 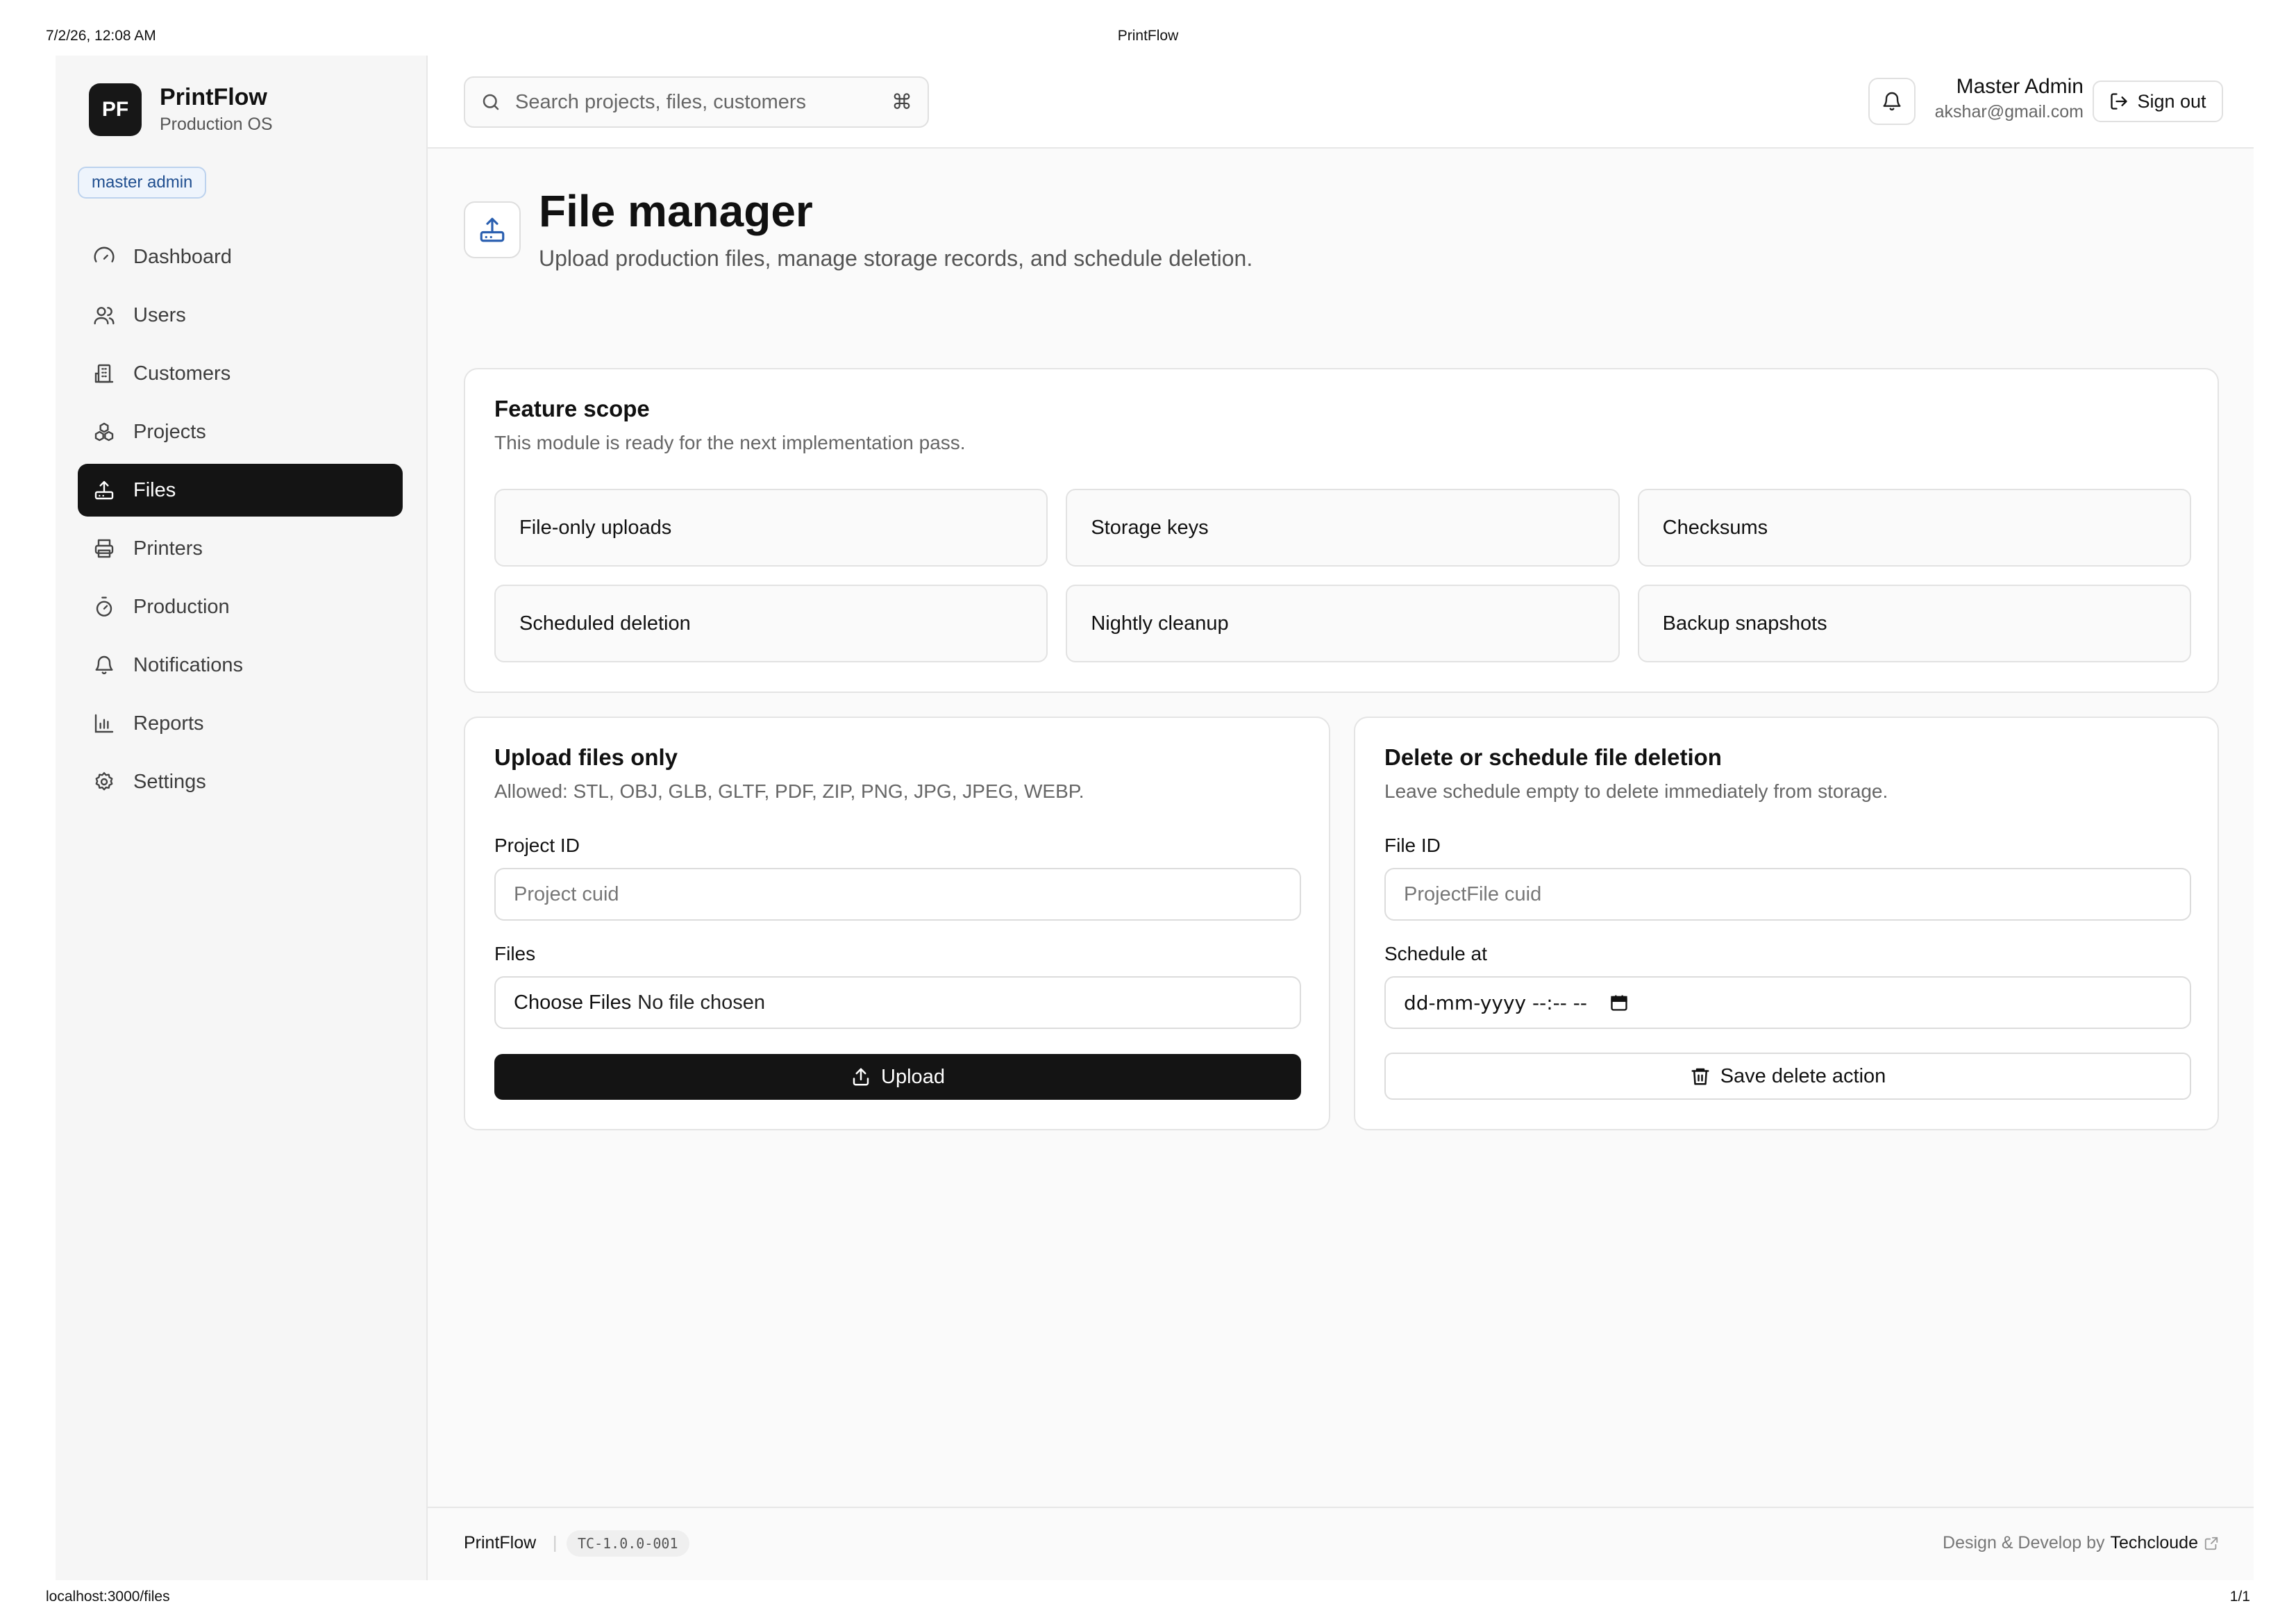 What do you see at coordinates (1343, 623) in the screenshot?
I see `feature-item: Nightly cleanup` at bounding box center [1343, 623].